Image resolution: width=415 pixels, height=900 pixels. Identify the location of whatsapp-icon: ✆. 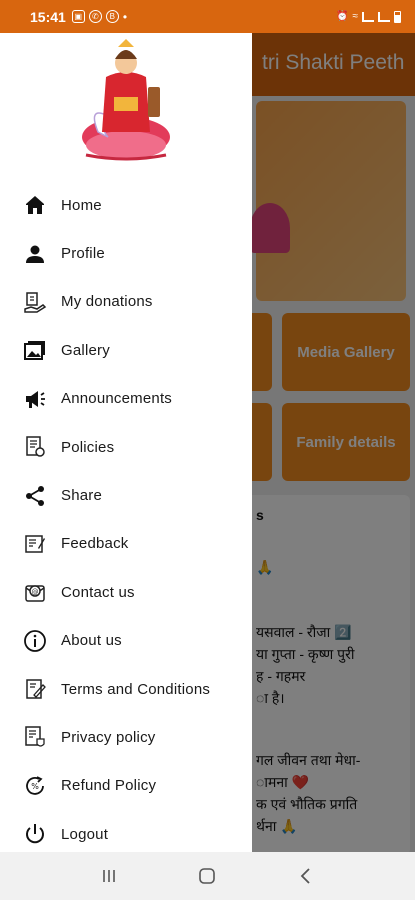
(95, 16).